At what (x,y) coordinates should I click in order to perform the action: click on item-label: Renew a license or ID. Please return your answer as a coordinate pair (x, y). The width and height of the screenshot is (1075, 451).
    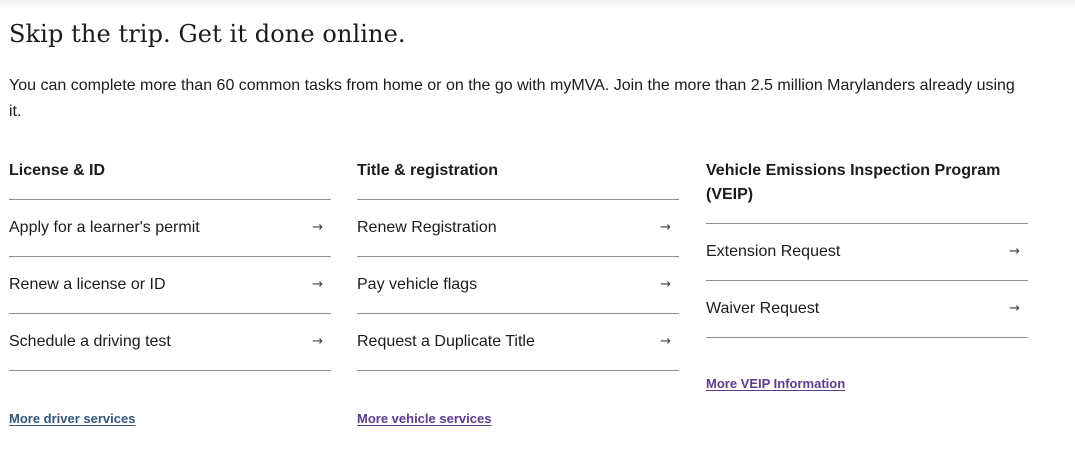
    Looking at the image, I should click on (87, 284).